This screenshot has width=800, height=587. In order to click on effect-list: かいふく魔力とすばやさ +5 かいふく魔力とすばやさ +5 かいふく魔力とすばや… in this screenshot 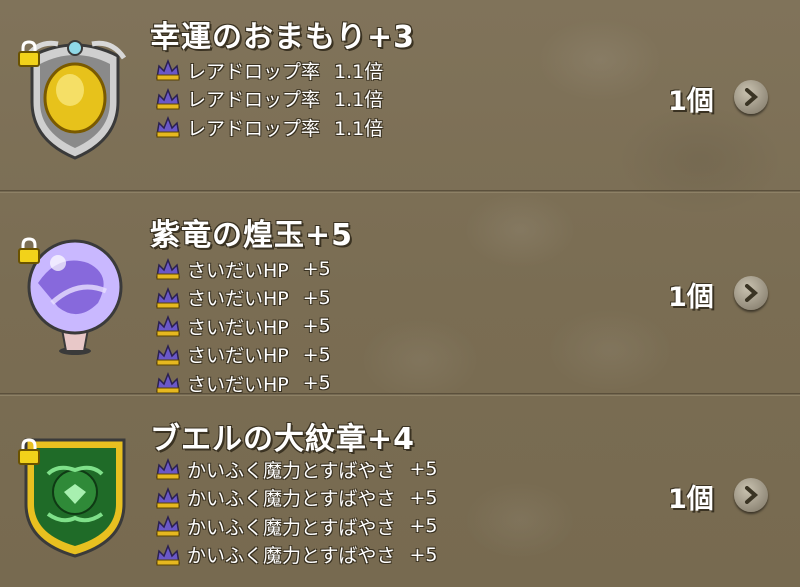, I will do `click(296, 512)`.